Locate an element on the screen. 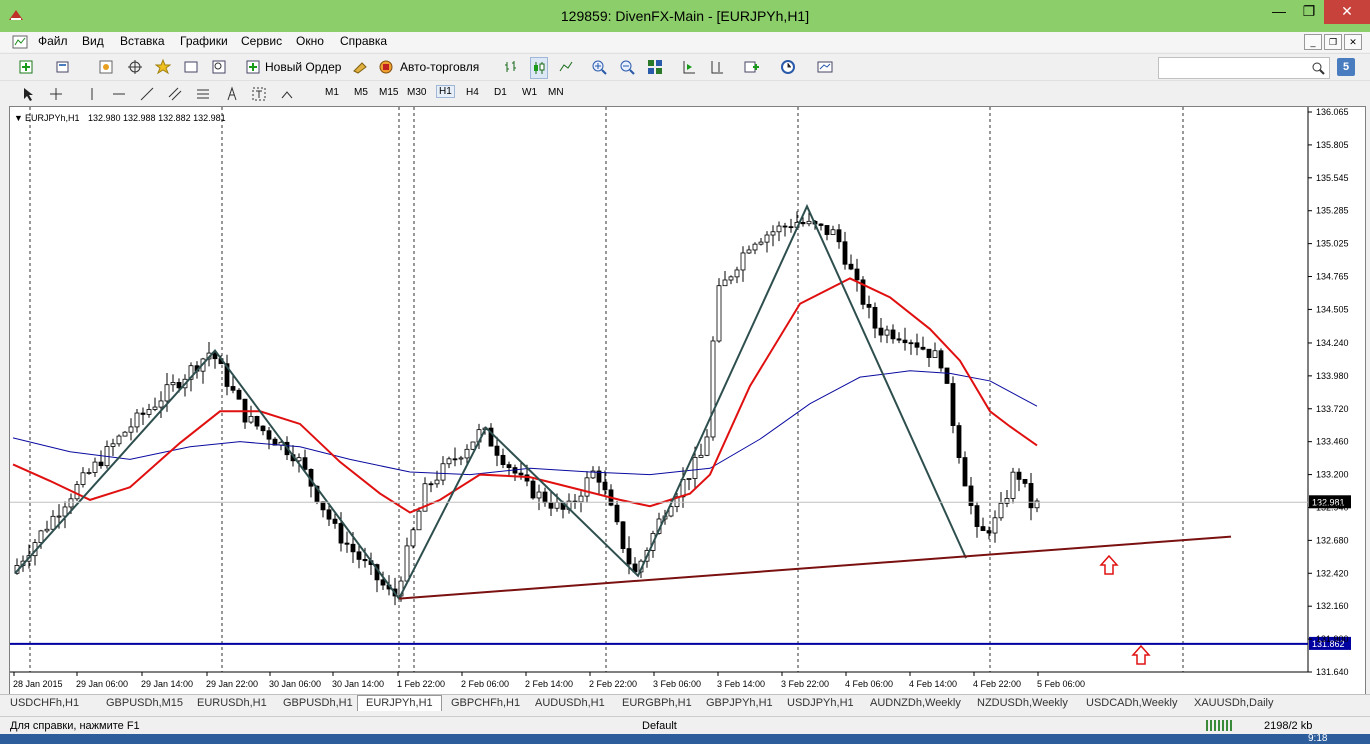  chart-tab: USDCADh,Weekly is located at coordinates (1132, 703).